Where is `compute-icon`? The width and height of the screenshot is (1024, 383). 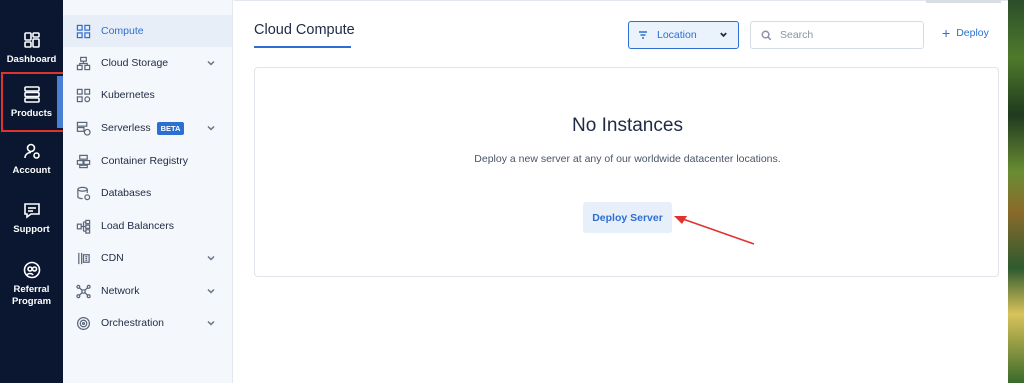
compute-icon is located at coordinates (83, 31).